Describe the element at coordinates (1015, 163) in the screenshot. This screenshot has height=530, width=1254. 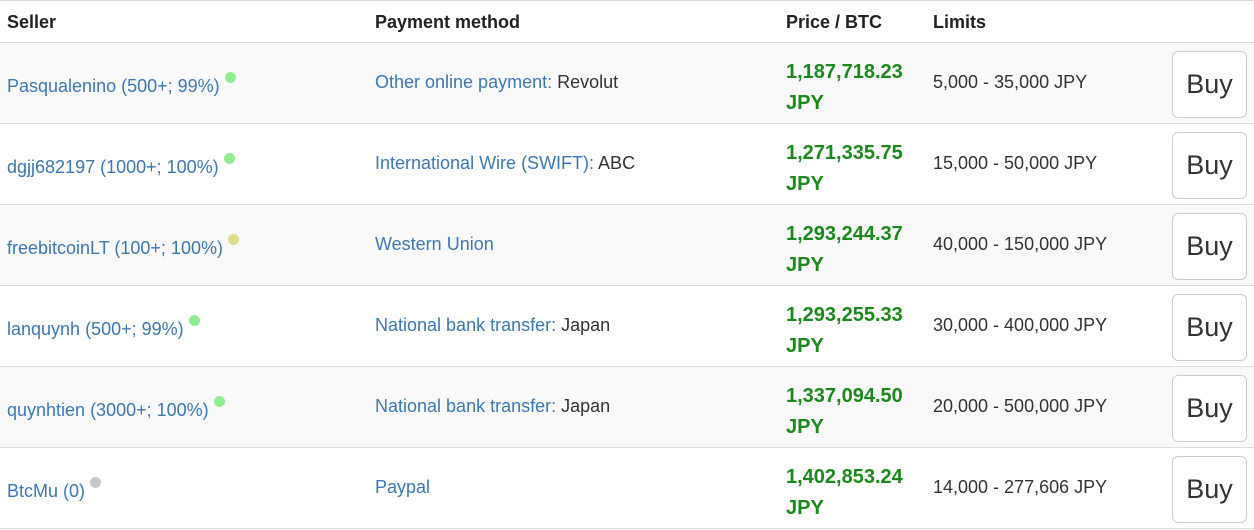
I see `limits-cell: 15,000 - 50,000 JPY` at that location.